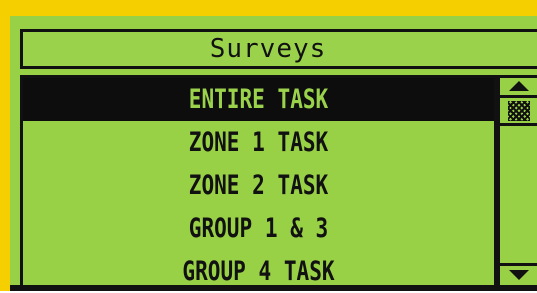 This screenshot has height=293, width=537. Describe the element at coordinates (519, 111) in the screenshot. I see `scrollbar-thumb` at that location.